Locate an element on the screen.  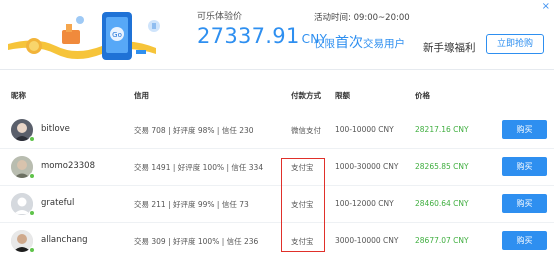
credit-info: 交易 211 | 好评度 99% | 信任 73 is located at coordinates (191, 204).